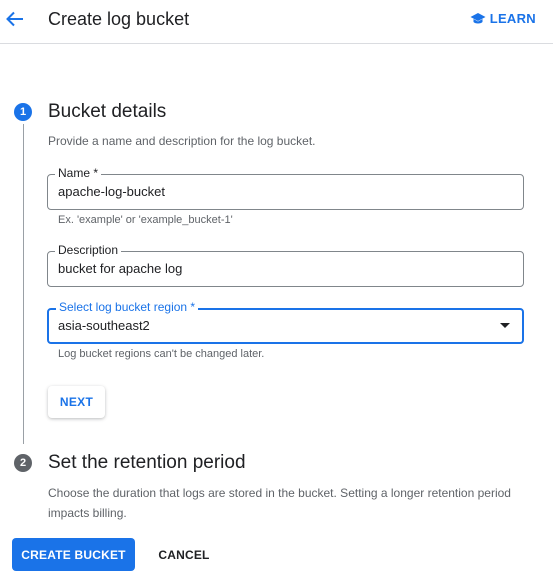 The width and height of the screenshot is (553, 587). What do you see at coordinates (276, 22) in the screenshot?
I see `page-header: Create log bucket LEARN` at bounding box center [276, 22].